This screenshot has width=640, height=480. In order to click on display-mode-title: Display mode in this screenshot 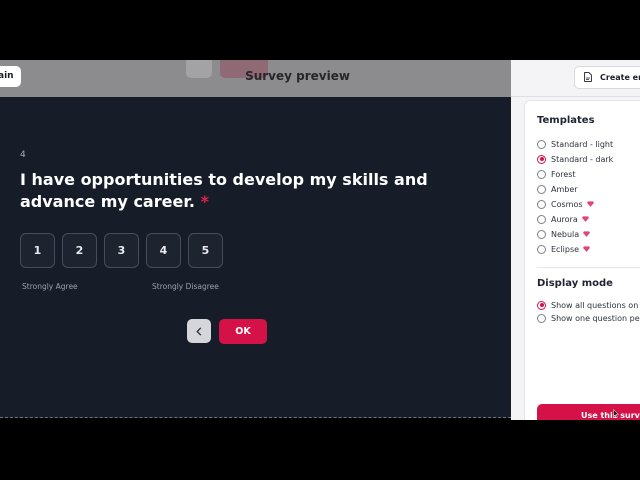, I will do `click(575, 283)`.